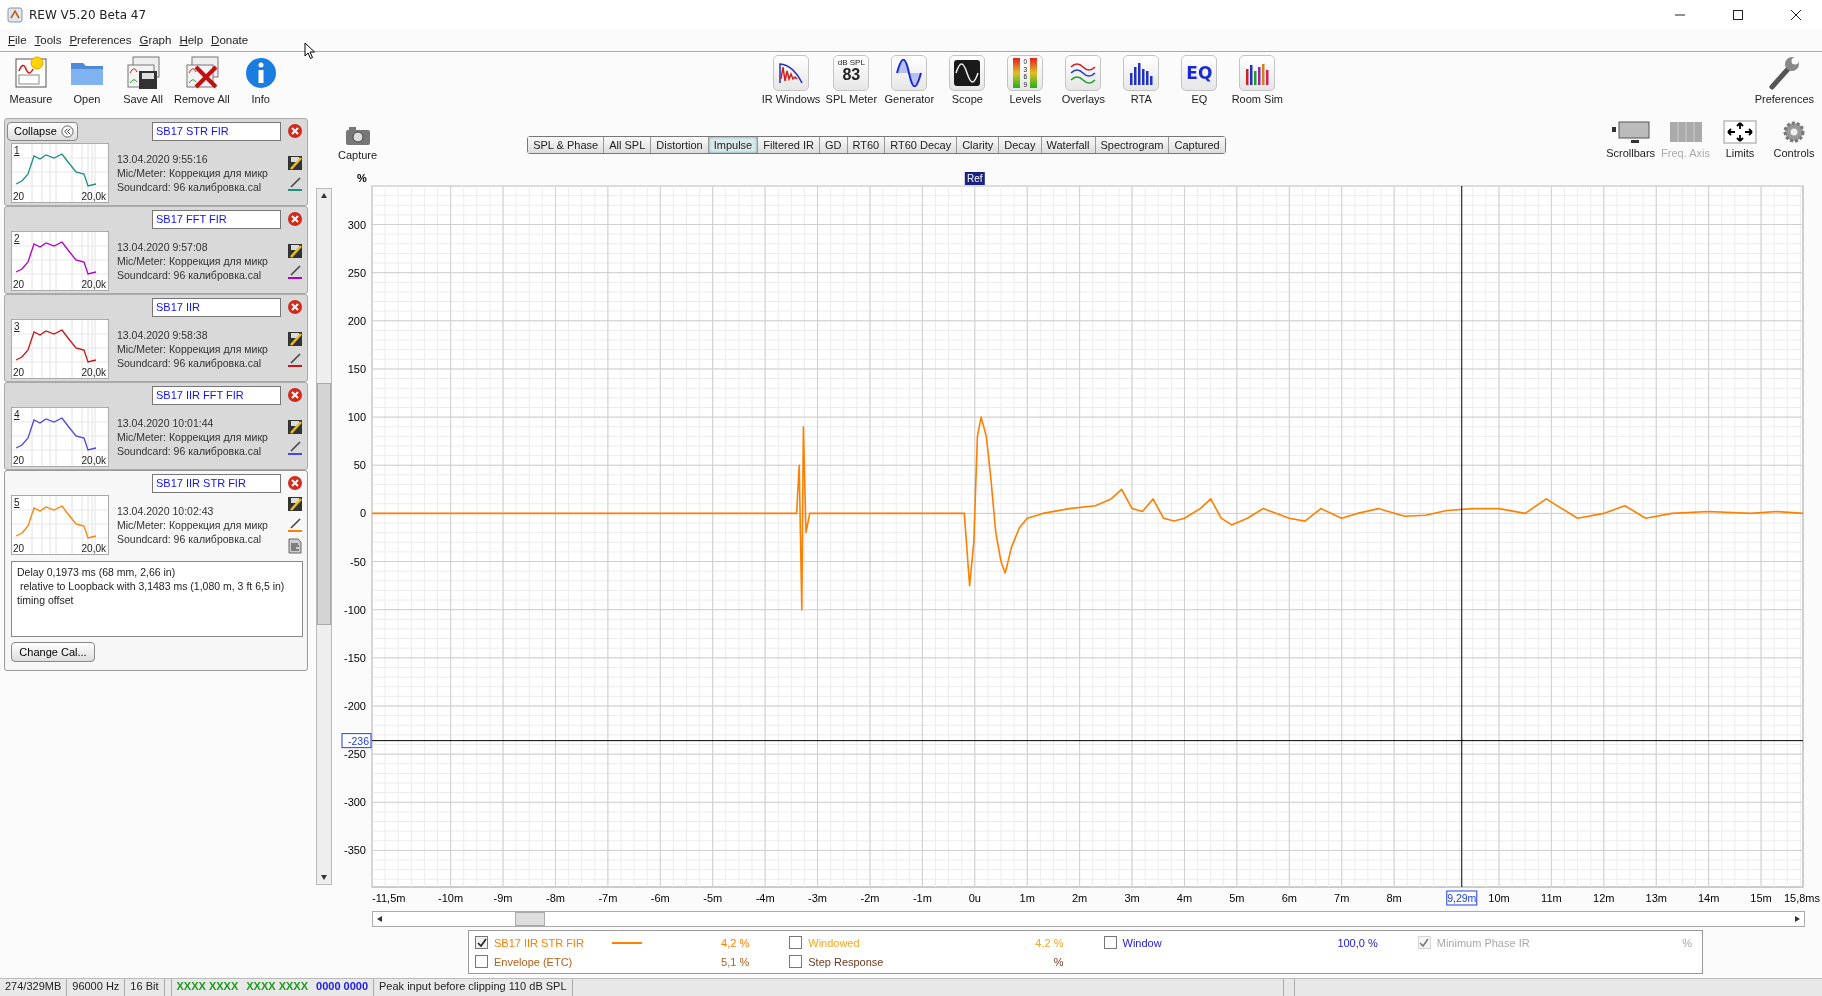 The width and height of the screenshot is (1822, 996). Describe the element at coordinates (42, 131) in the screenshot. I see `collapse-button: Collapse` at that location.